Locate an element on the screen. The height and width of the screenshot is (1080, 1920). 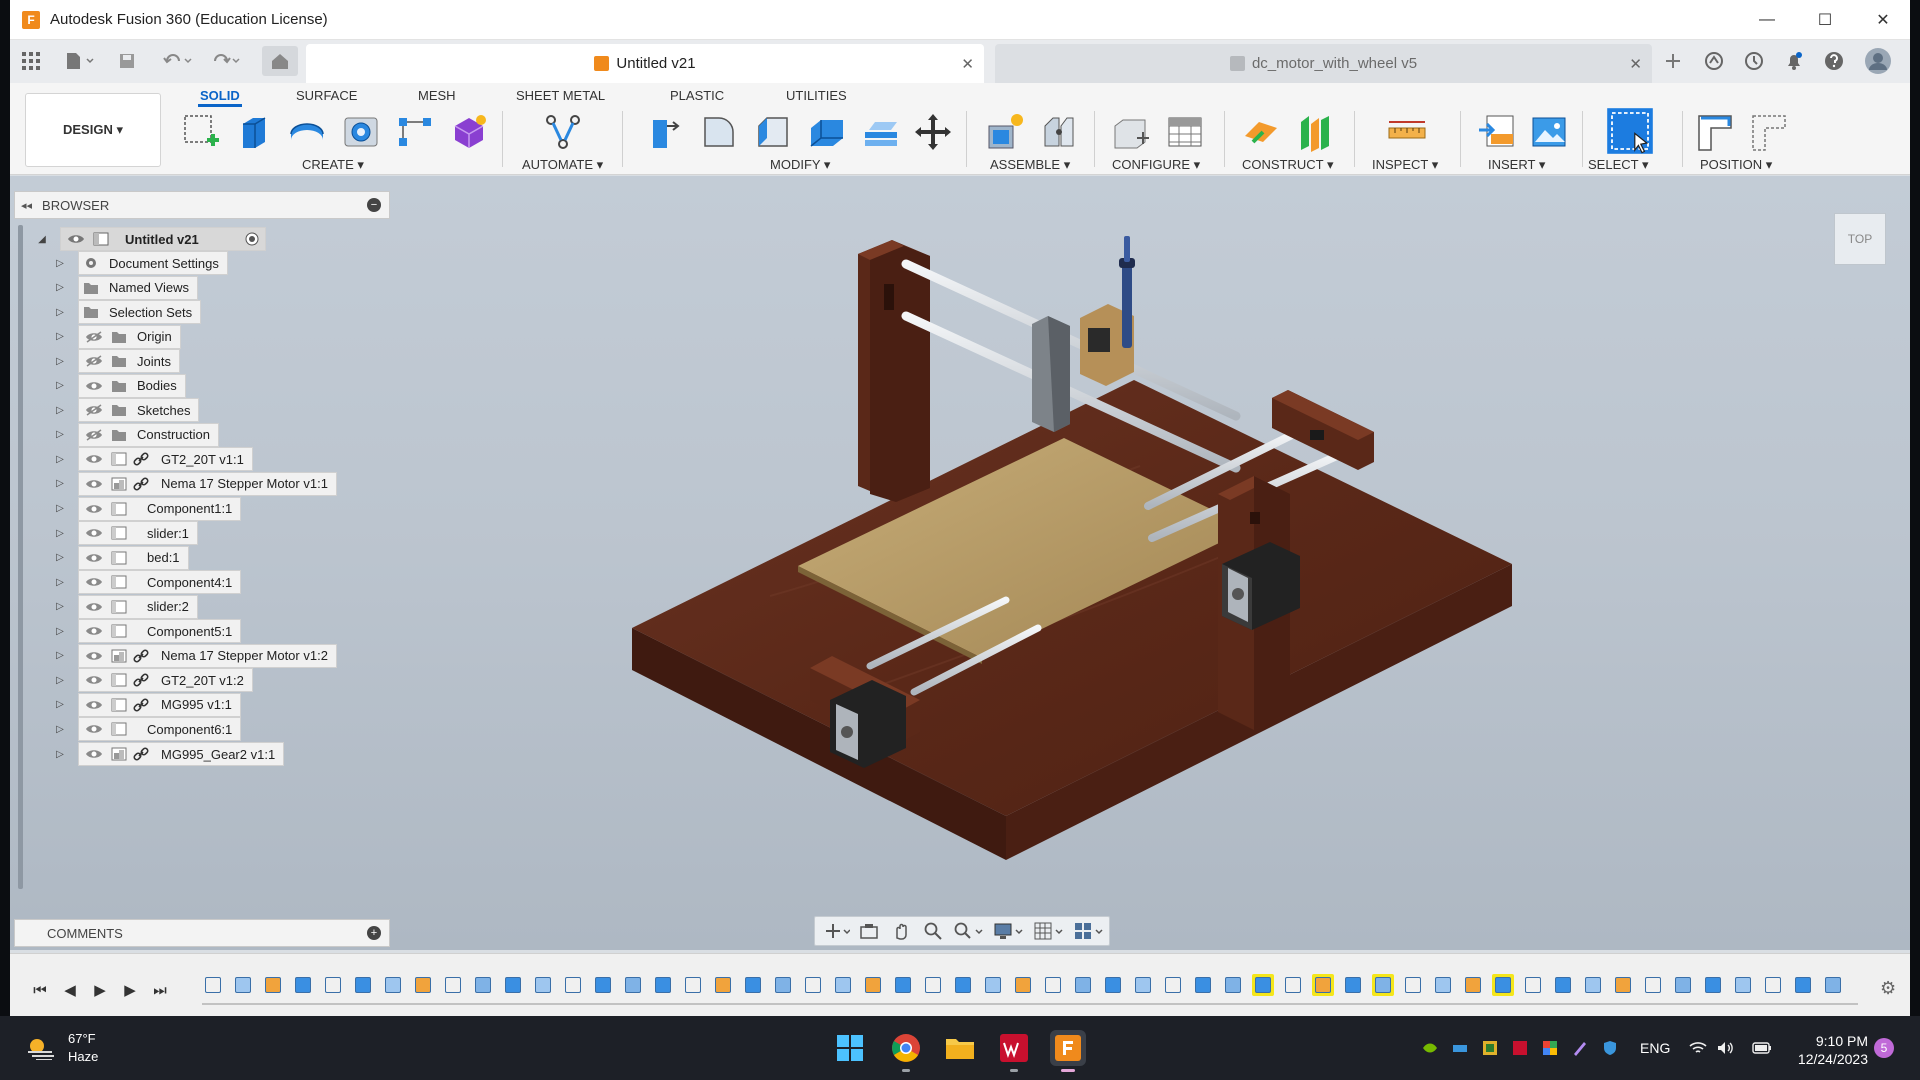
job-status-icon is located at coordinates (1754, 61).